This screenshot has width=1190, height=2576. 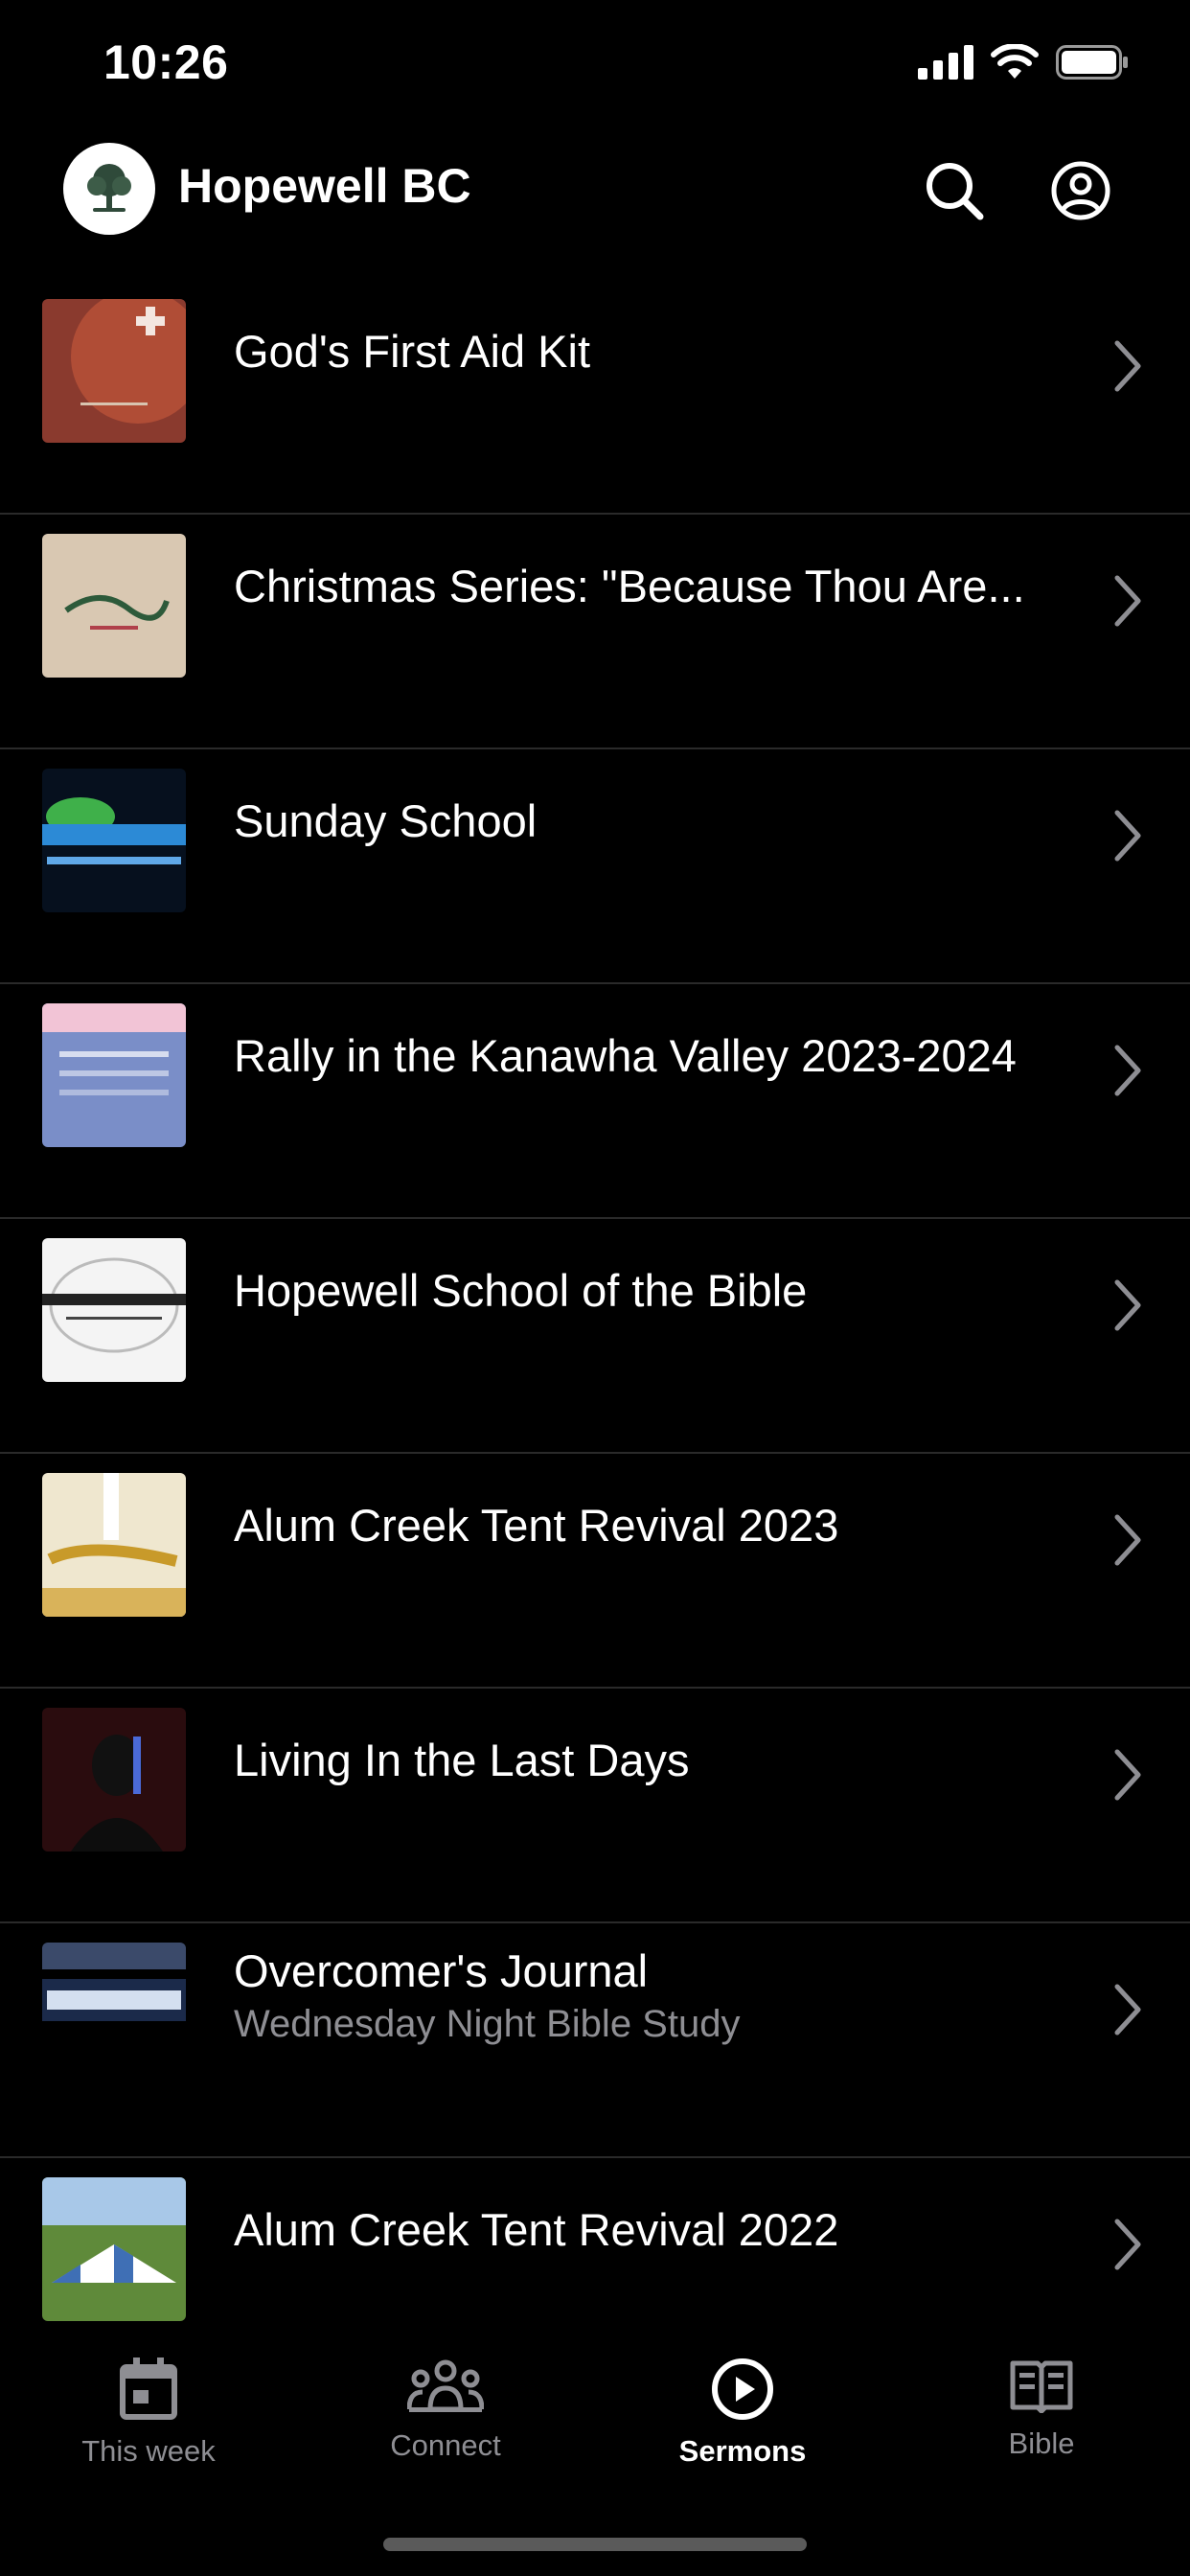 I want to click on account-icon, so click(x=1080, y=190).